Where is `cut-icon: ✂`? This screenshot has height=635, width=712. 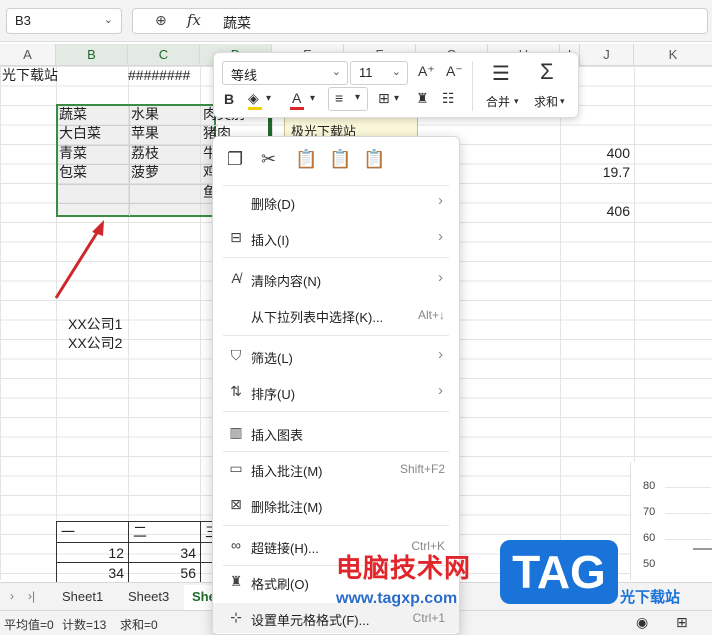
cut-icon: ✂ is located at coordinates (268, 159).